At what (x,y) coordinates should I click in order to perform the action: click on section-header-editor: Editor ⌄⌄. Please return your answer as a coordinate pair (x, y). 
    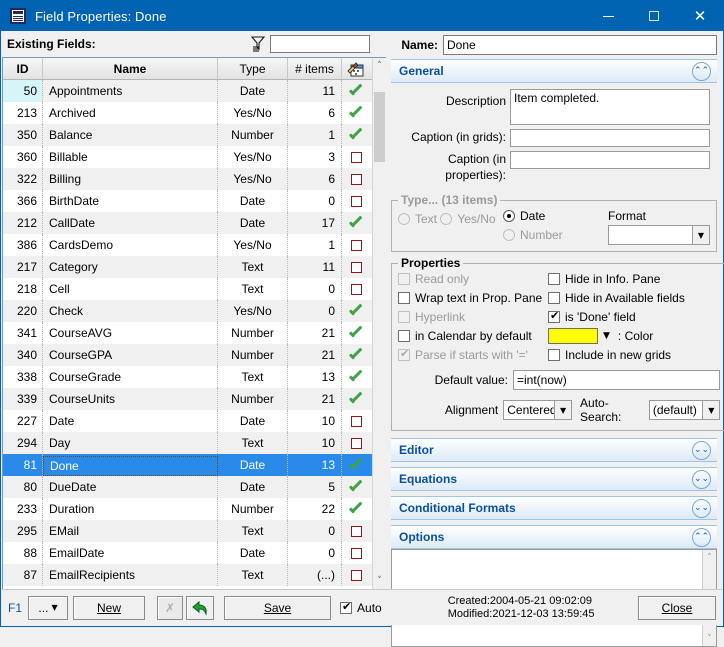
    Looking at the image, I should click on (554, 450).